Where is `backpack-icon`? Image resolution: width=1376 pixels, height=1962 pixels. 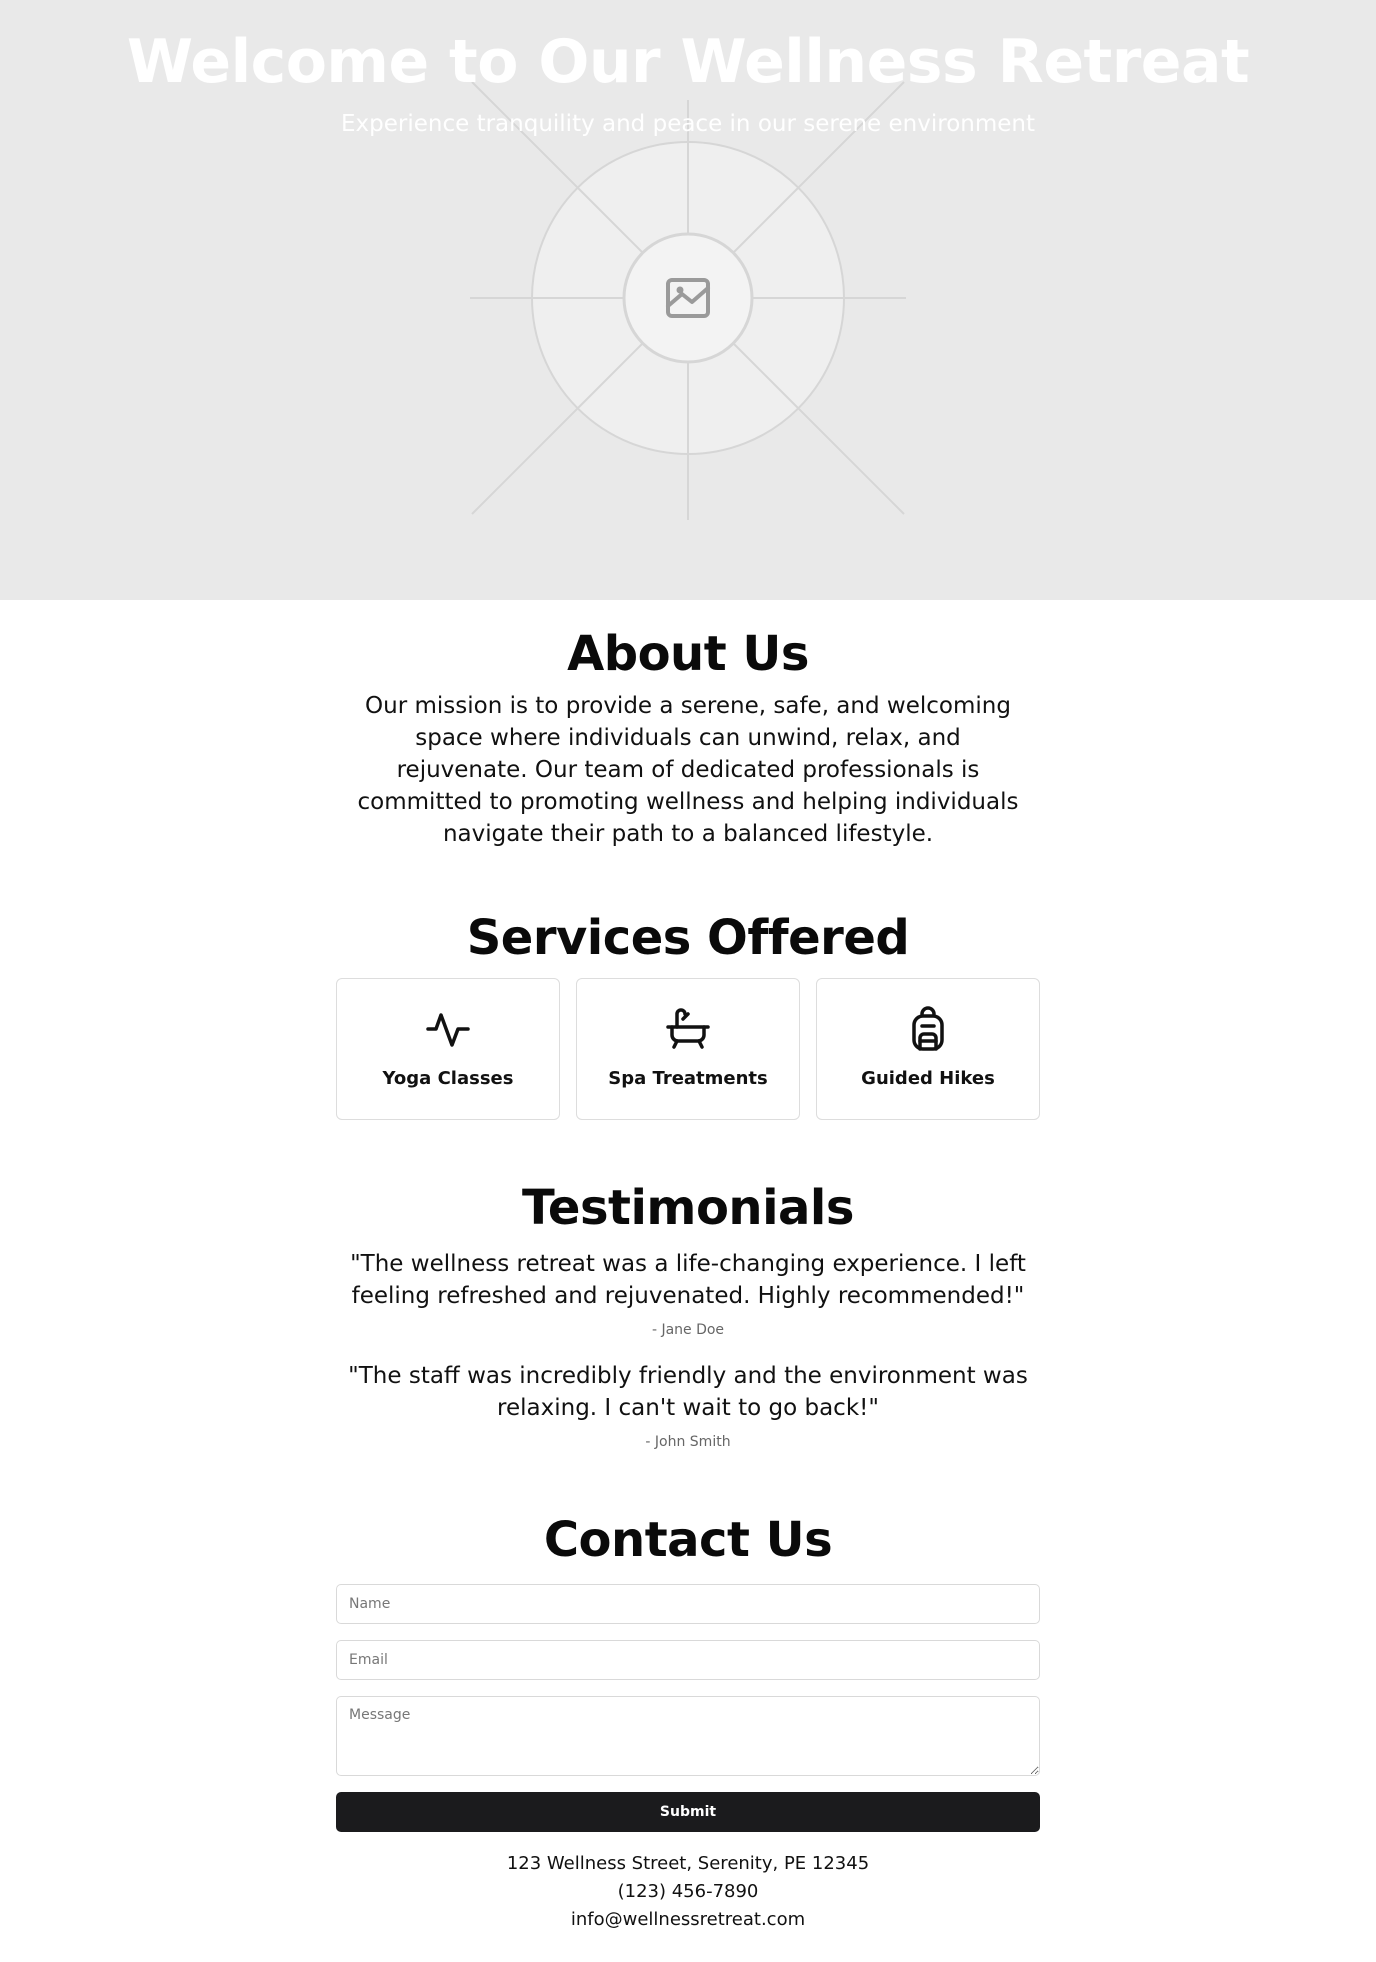 backpack-icon is located at coordinates (928, 1028).